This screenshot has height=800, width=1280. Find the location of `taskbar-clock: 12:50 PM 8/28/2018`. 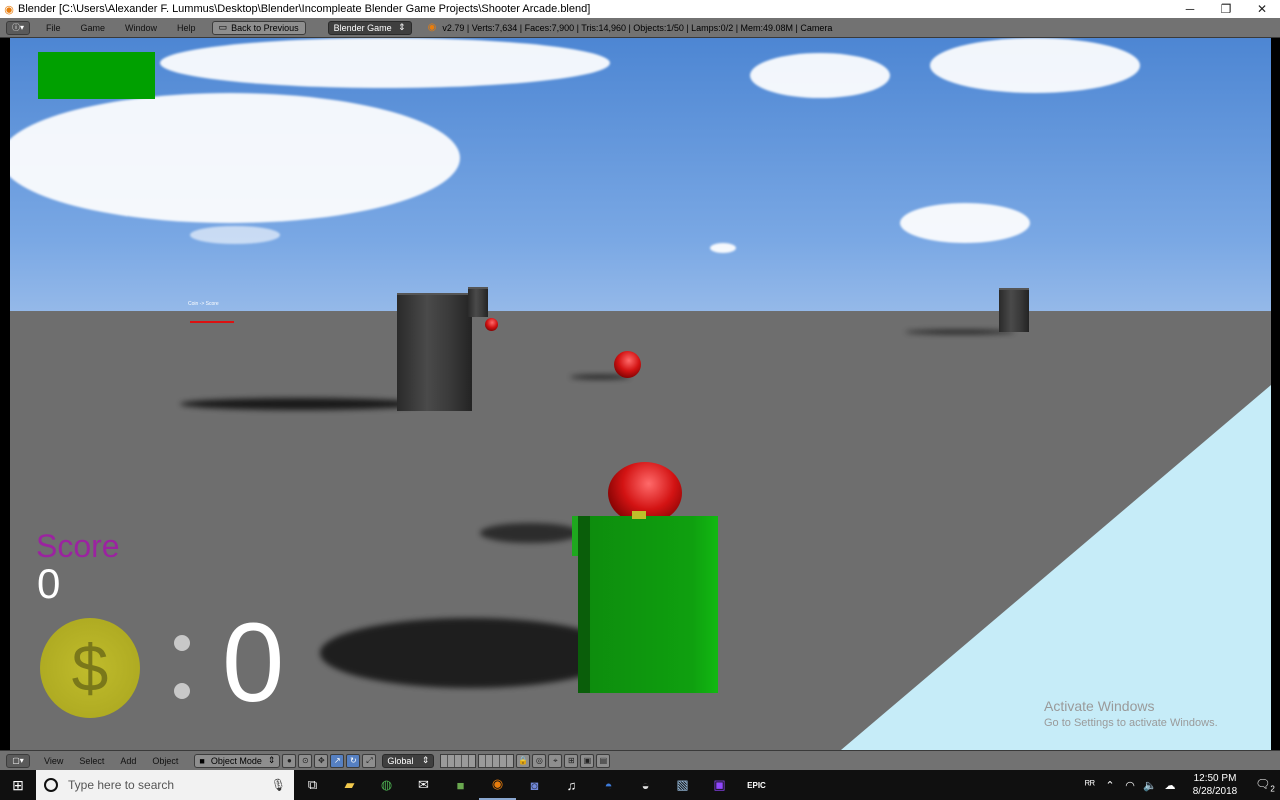

taskbar-clock: 12:50 PM 8/28/2018 is located at coordinates (1215, 785).